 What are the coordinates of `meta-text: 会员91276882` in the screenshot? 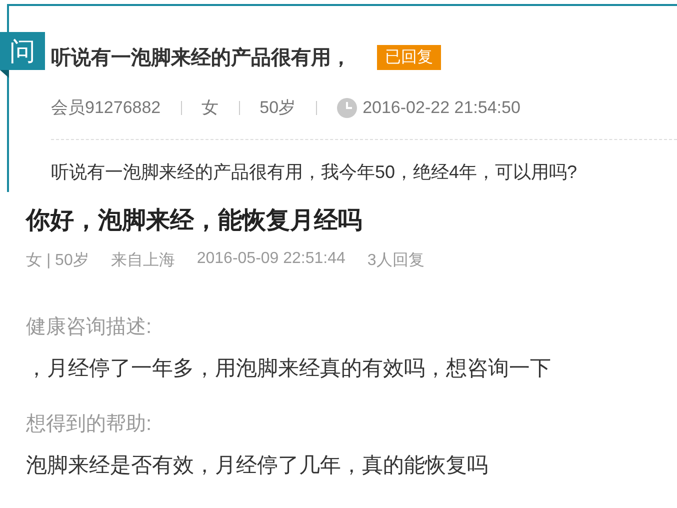 It's located at (106, 108).